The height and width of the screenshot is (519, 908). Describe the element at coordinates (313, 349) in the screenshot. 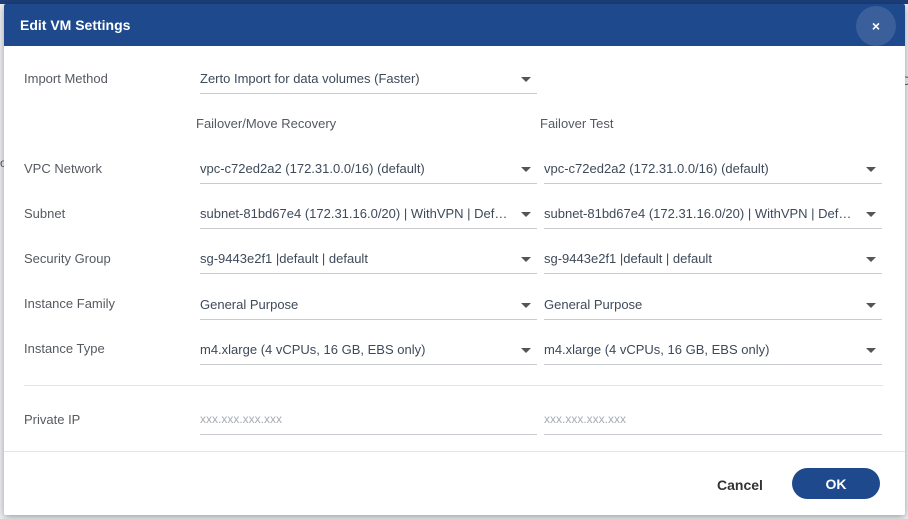

I see `instance-type-recovery-value: m4.xlarge (4 vCPUs, 16 GB, EBS only)` at that location.